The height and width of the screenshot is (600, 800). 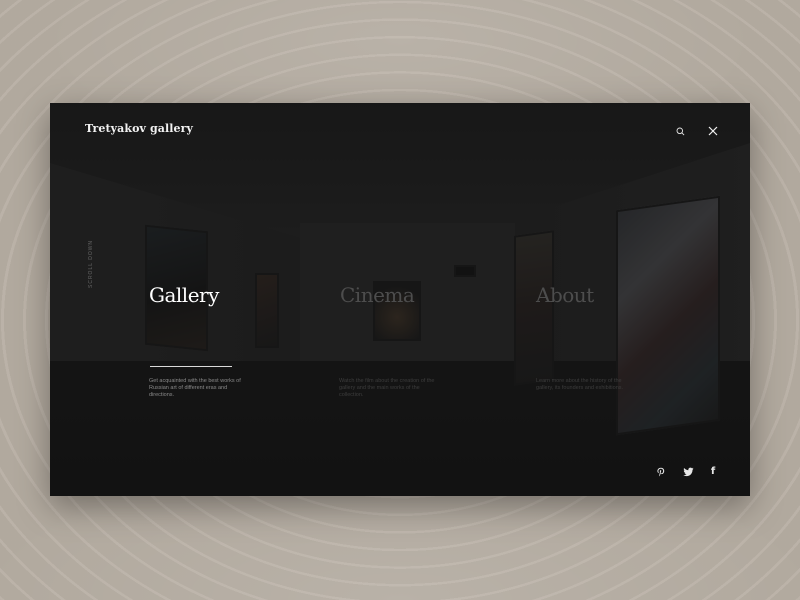 What do you see at coordinates (91, 263) in the screenshot?
I see `scroll-hint: SCROLL DOWN` at bounding box center [91, 263].